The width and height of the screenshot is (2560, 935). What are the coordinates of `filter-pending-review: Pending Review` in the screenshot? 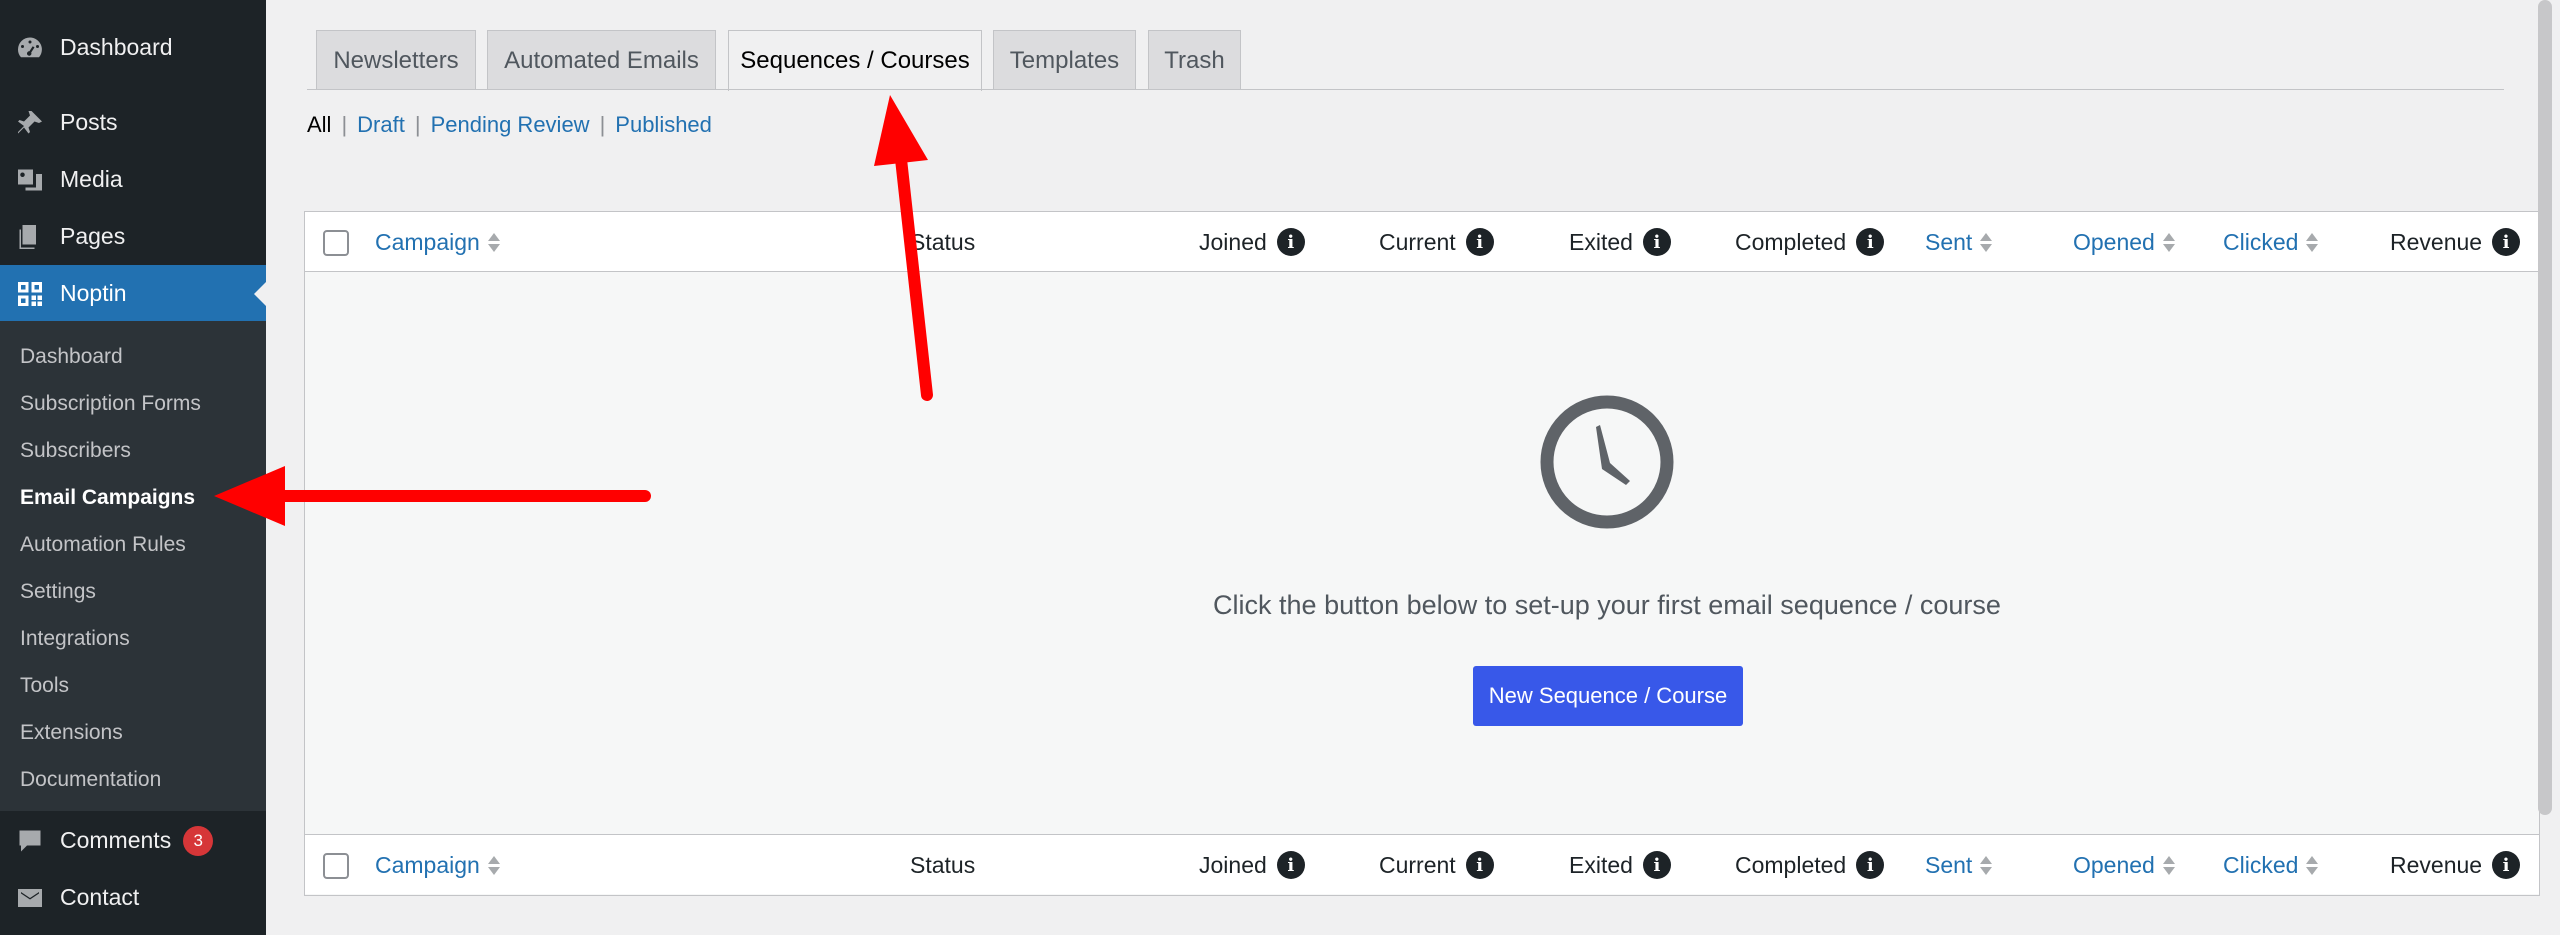 It's located at (510, 125).